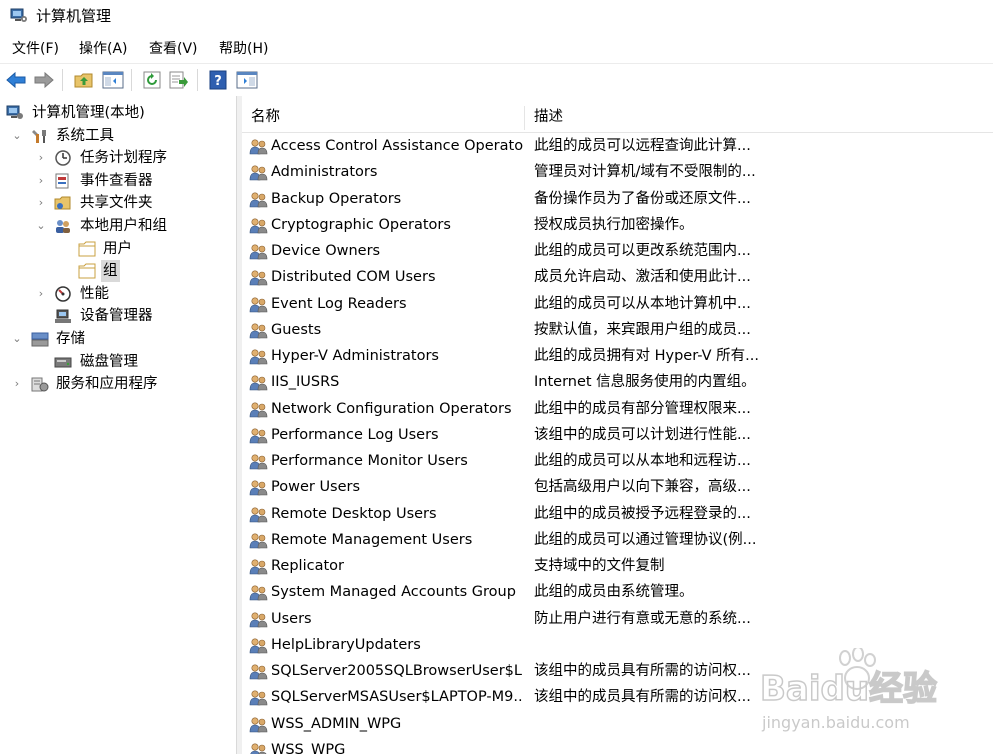 This screenshot has height=754, width=993. I want to click on menu-file: 文件(F), so click(35, 49).